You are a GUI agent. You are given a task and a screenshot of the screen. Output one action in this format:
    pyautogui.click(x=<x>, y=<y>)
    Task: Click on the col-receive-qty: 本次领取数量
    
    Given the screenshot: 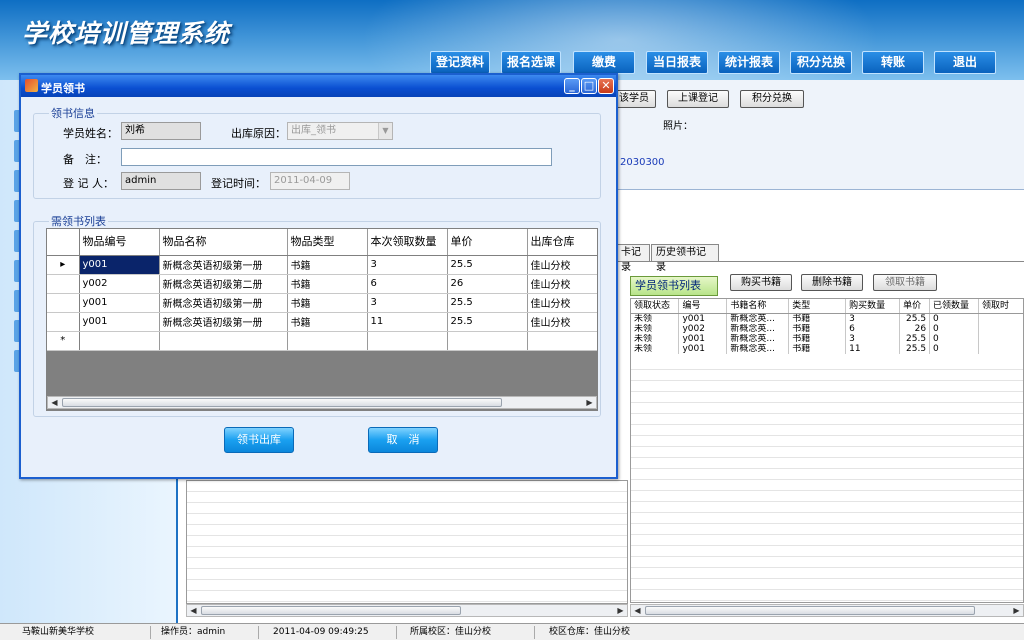 What is the action you would take?
    pyautogui.click(x=407, y=242)
    